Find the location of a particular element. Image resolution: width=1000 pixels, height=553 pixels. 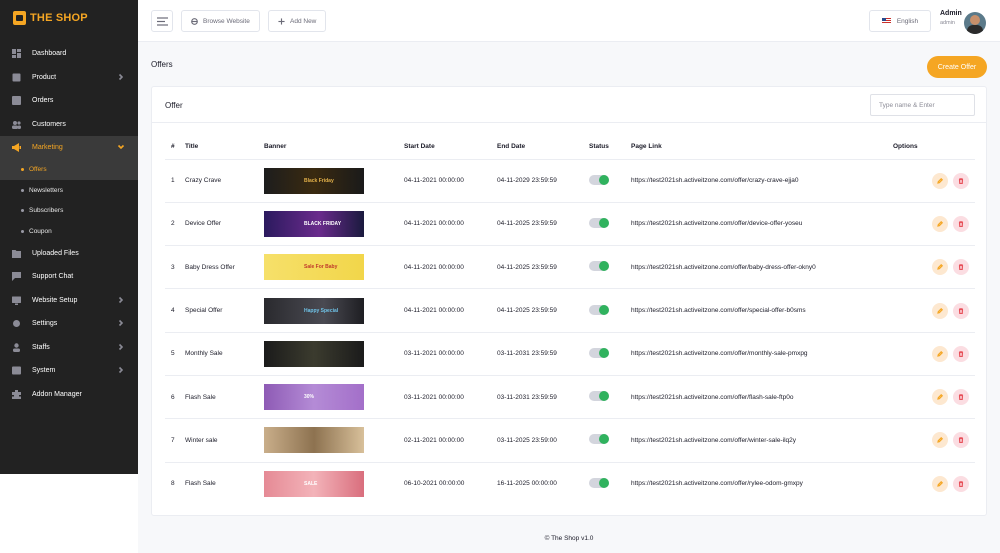

sidebar-item-customers: Customers is located at coordinates (69, 125).